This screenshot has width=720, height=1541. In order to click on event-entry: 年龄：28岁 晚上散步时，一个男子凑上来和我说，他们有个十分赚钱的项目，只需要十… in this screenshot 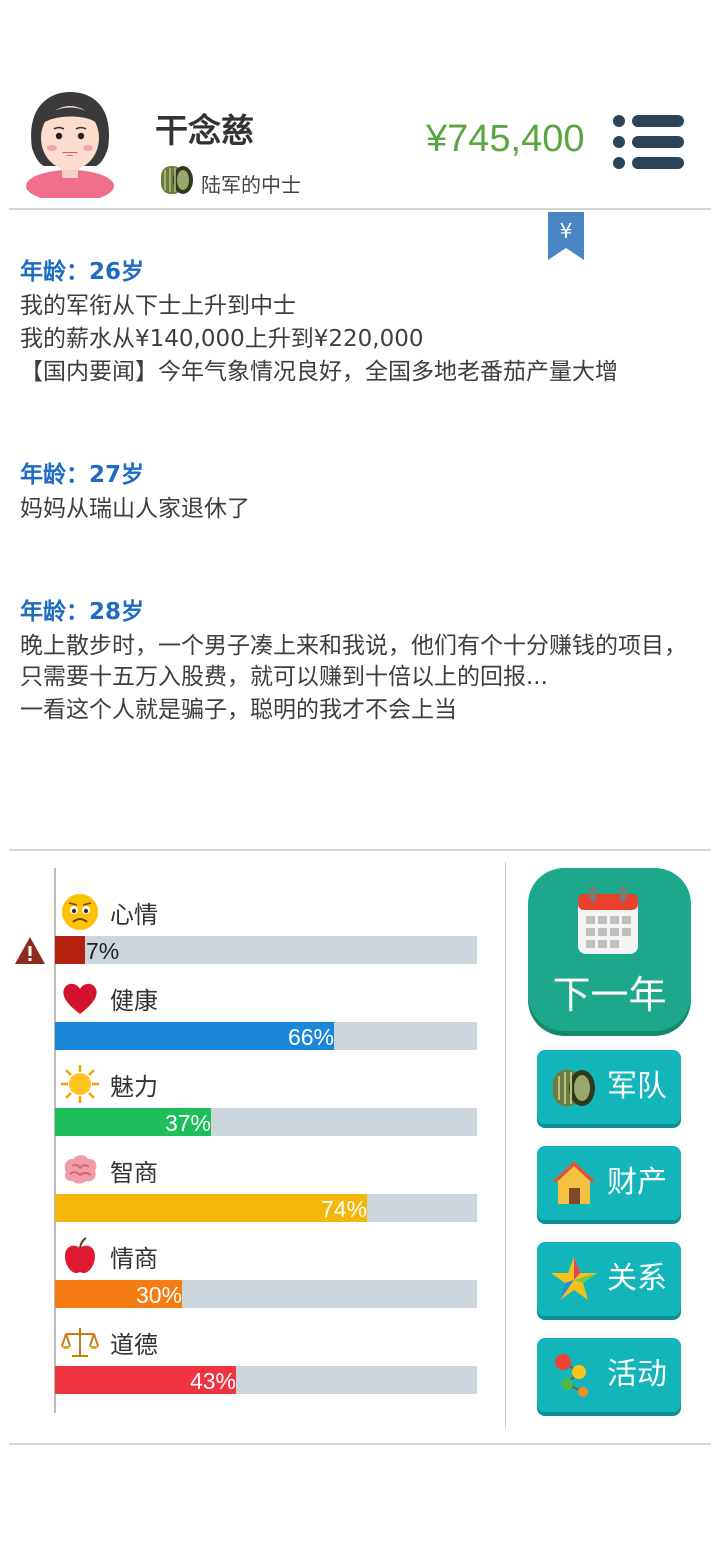, I will do `click(360, 660)`.